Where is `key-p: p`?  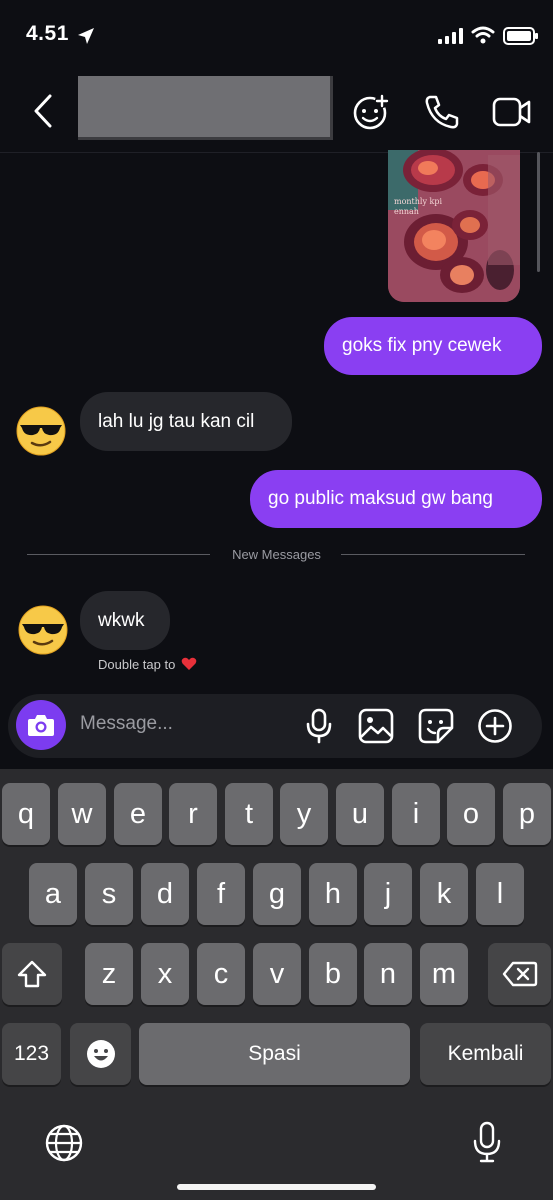
key-p: p is located at coordinates (527, 814).